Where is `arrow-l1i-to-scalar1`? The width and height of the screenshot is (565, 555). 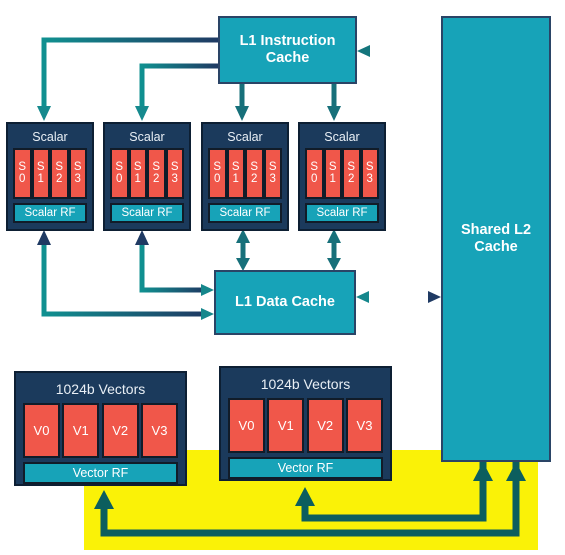
arrow-l1i-to-scalar1 is located at coordinates (176, 92).